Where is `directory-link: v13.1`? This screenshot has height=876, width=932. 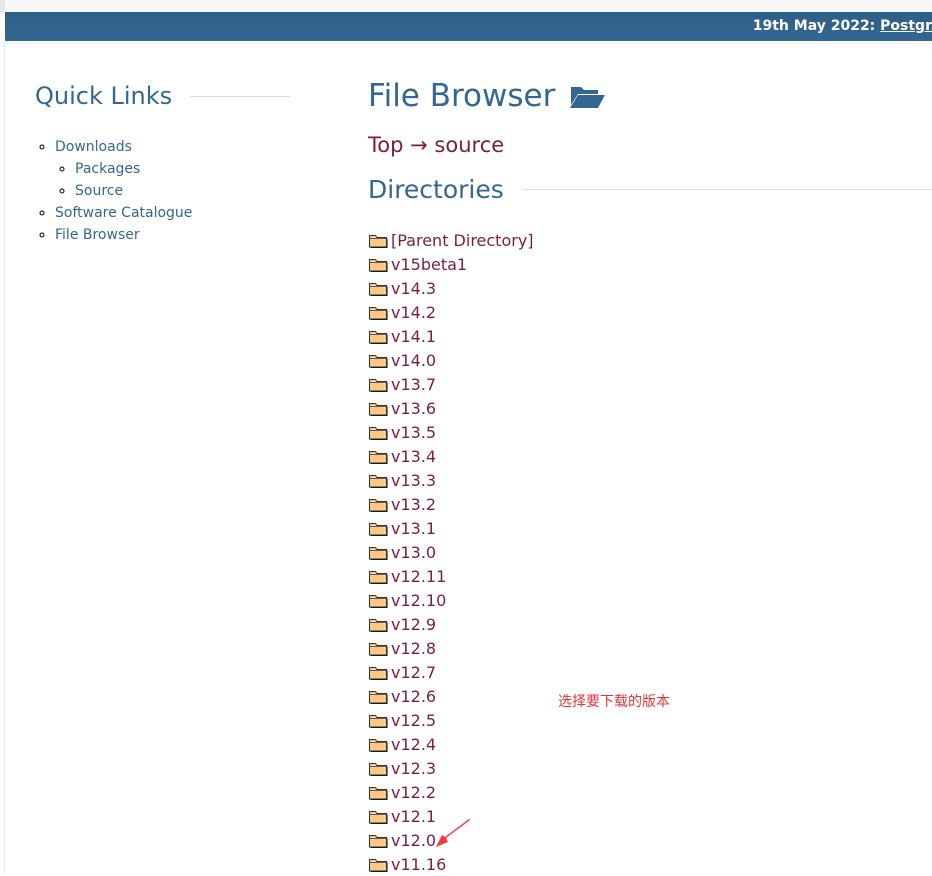
directory-link: v13.1 is located at coordinates (413, 528).